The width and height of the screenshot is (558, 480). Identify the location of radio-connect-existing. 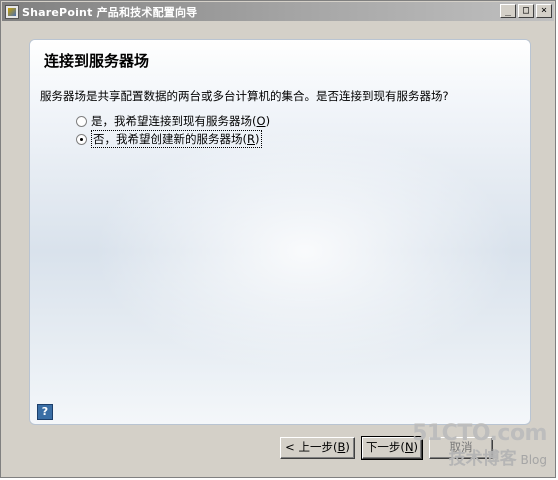
(81, 121).